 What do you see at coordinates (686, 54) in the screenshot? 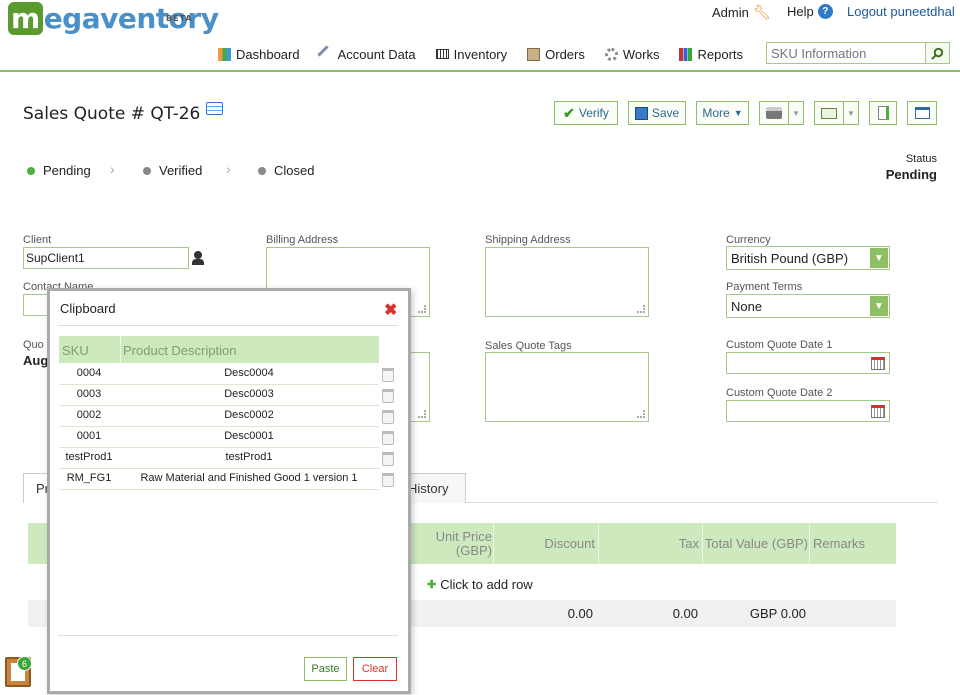
I see `bar-chart-icon` at bounding box center [686, 54].